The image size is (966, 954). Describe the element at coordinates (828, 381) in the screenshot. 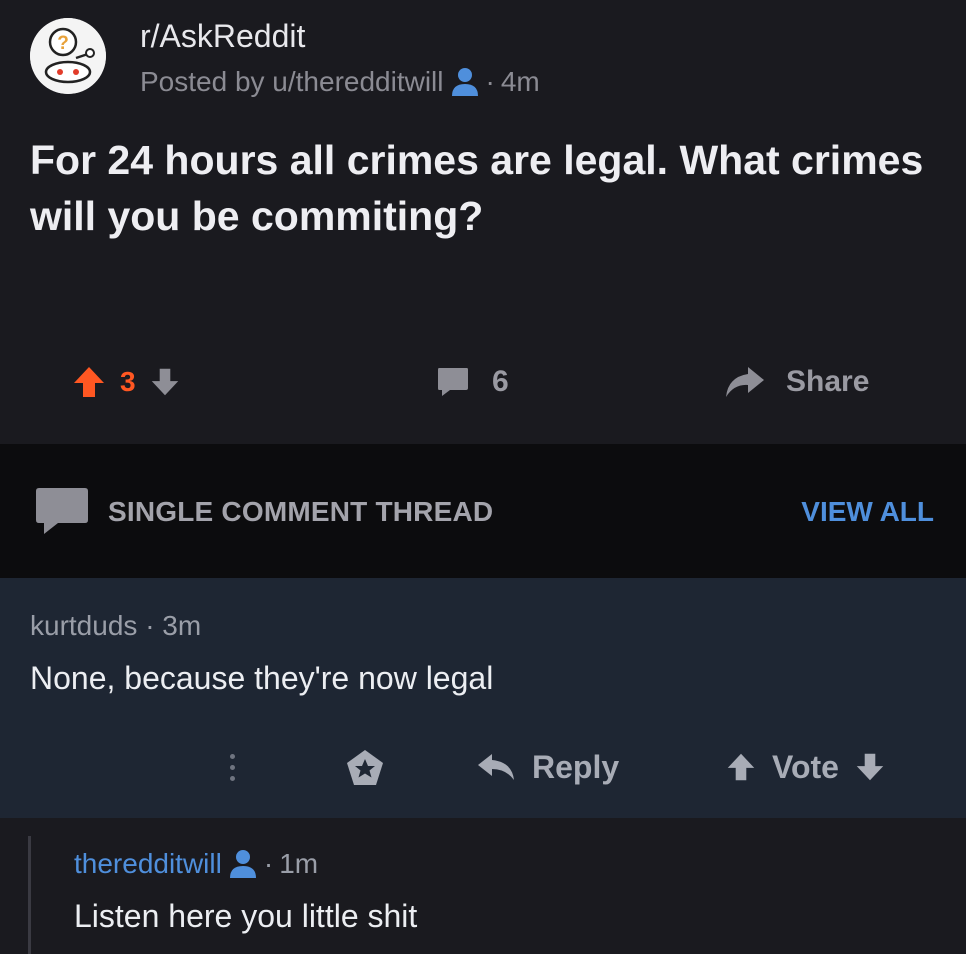

I see `share-label: Share` at that location.